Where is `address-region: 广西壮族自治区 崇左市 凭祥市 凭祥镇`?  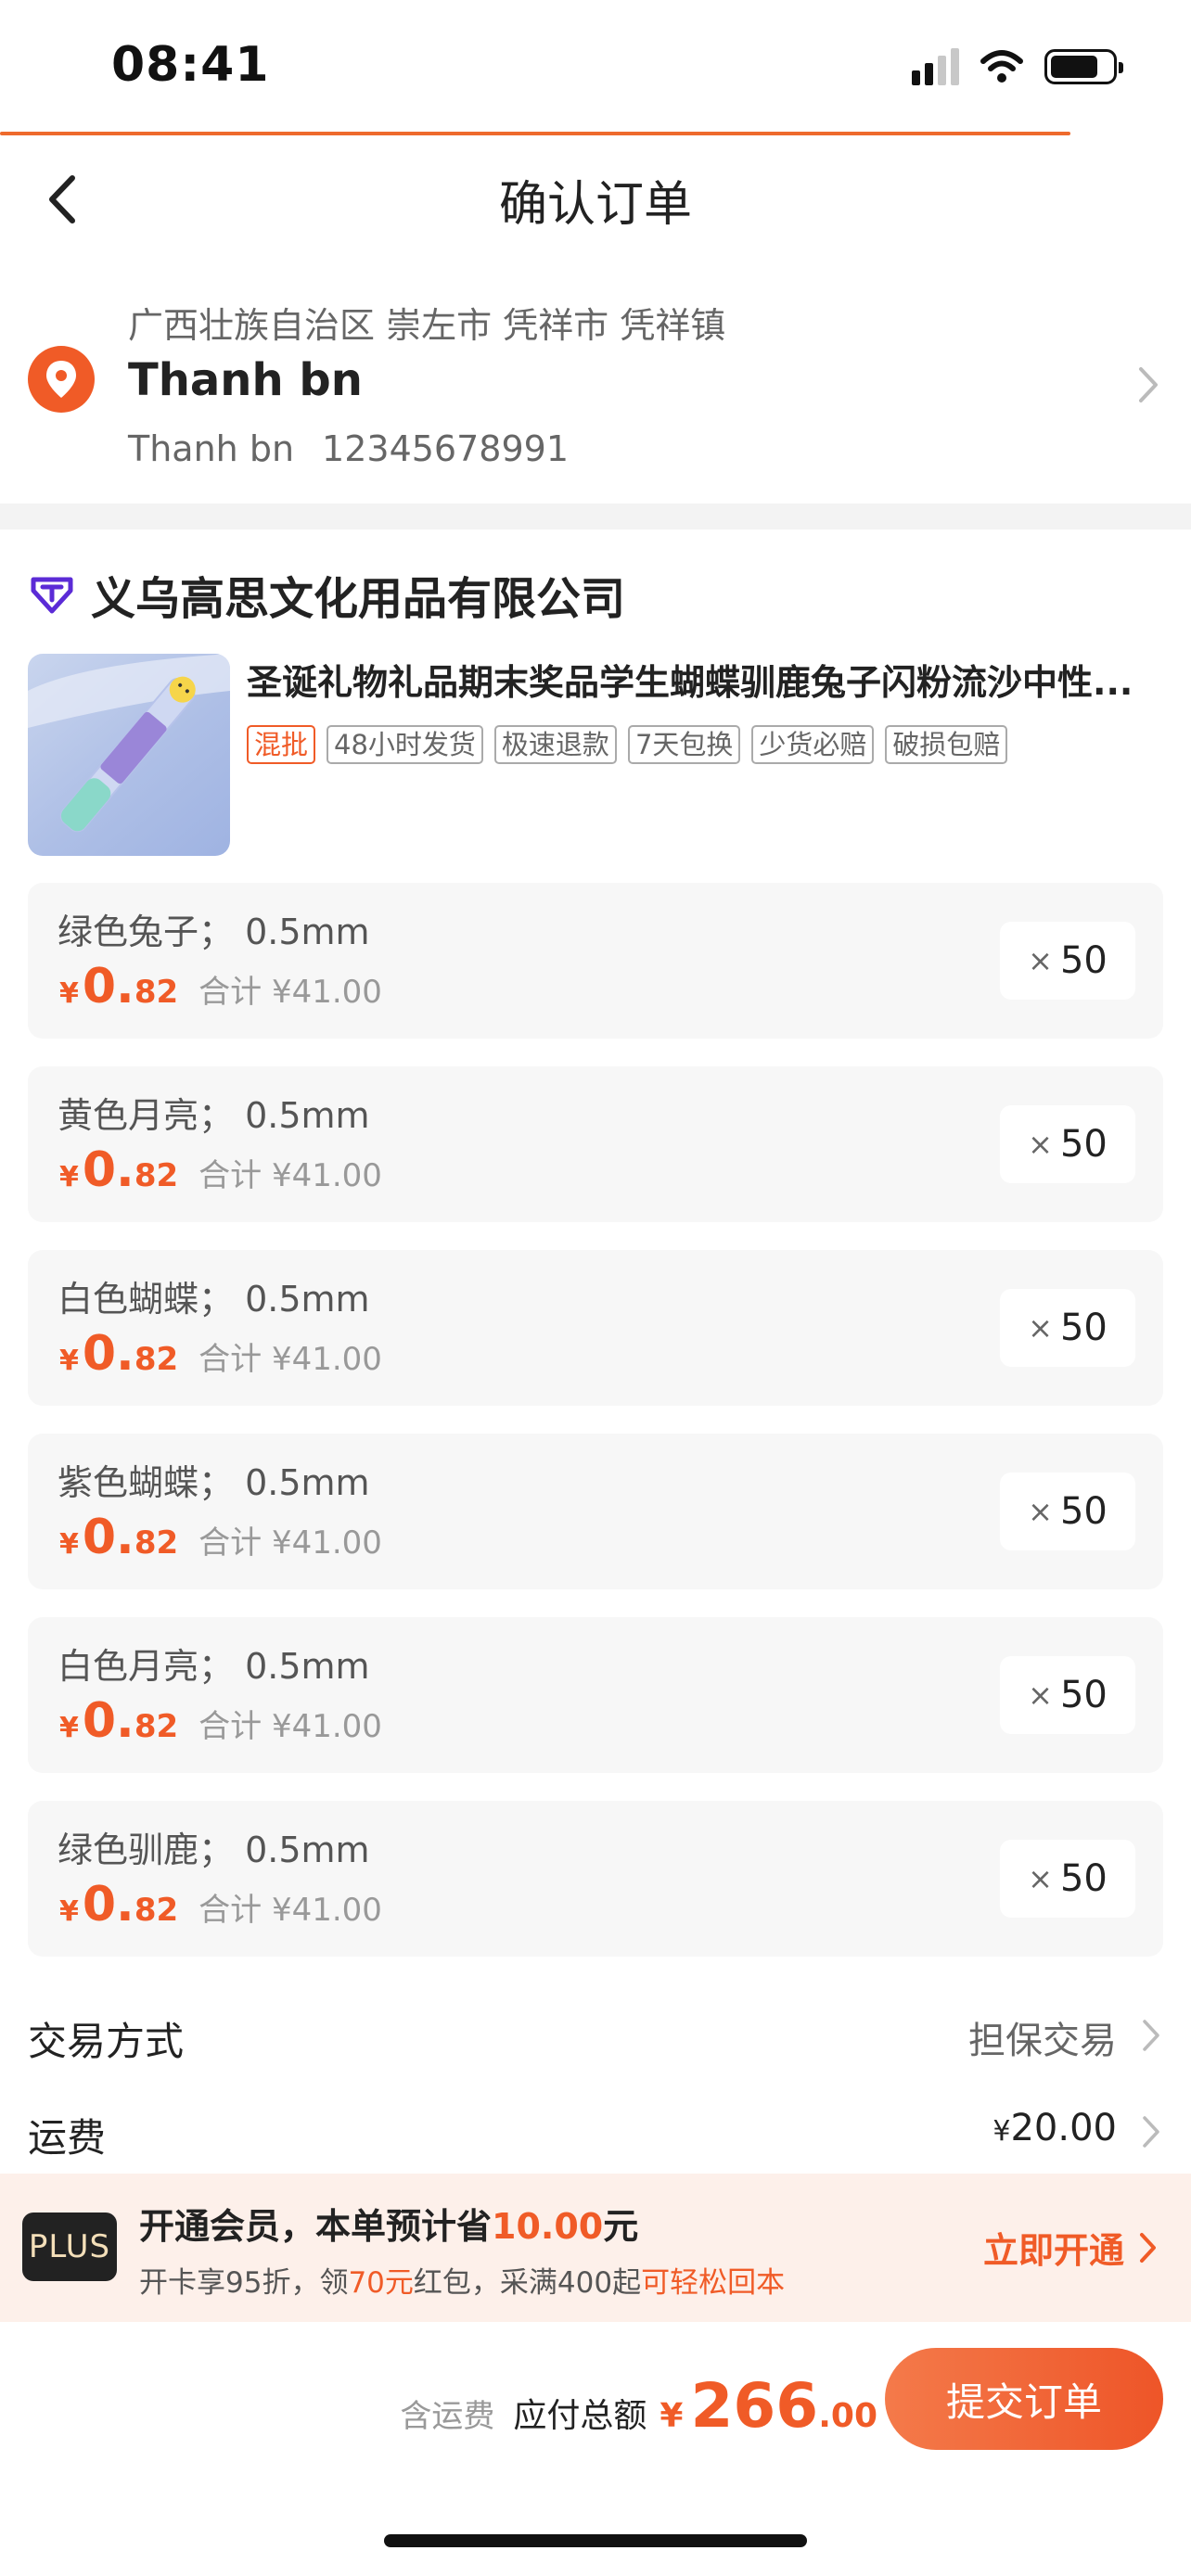 address-region: 广西壮族自治区 崇左市 凭祥市 凭祥镇 is located at coordinates (427, 326).